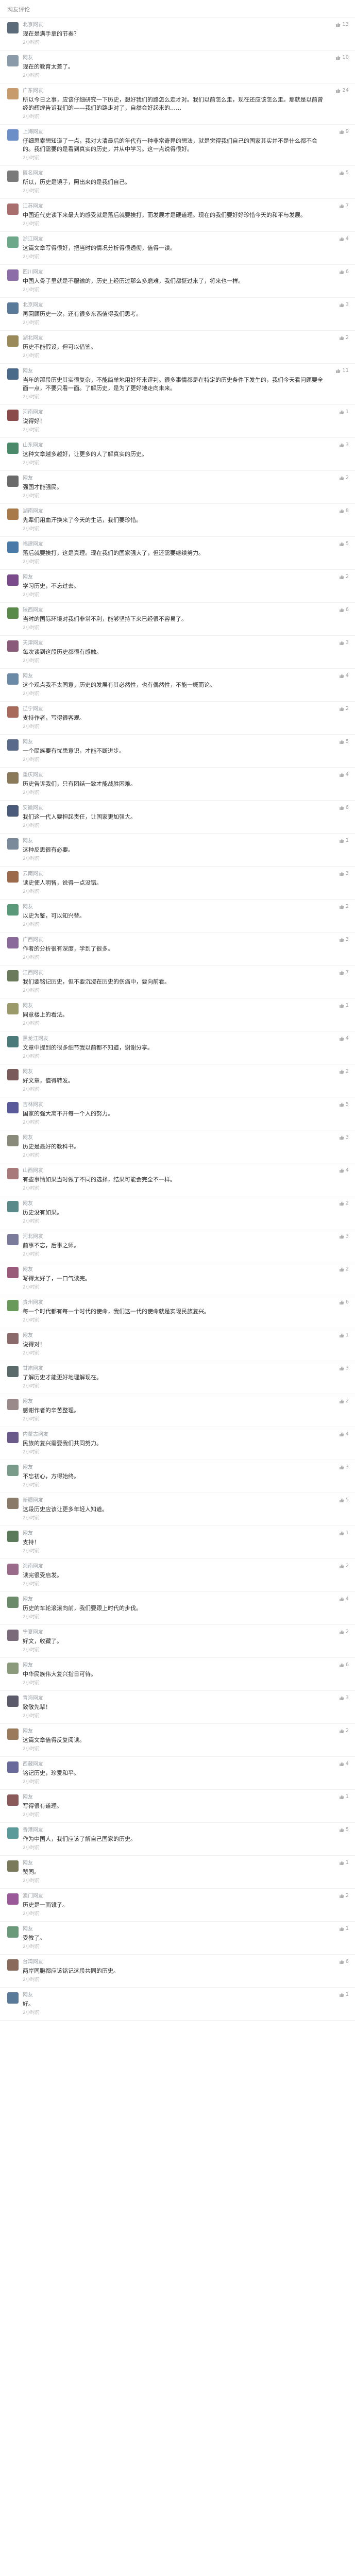 This screenshot has height=2576, width=355. Describe the element at coordinates (342, 24) in the screenshot. I see `like-button: 13` at that location.